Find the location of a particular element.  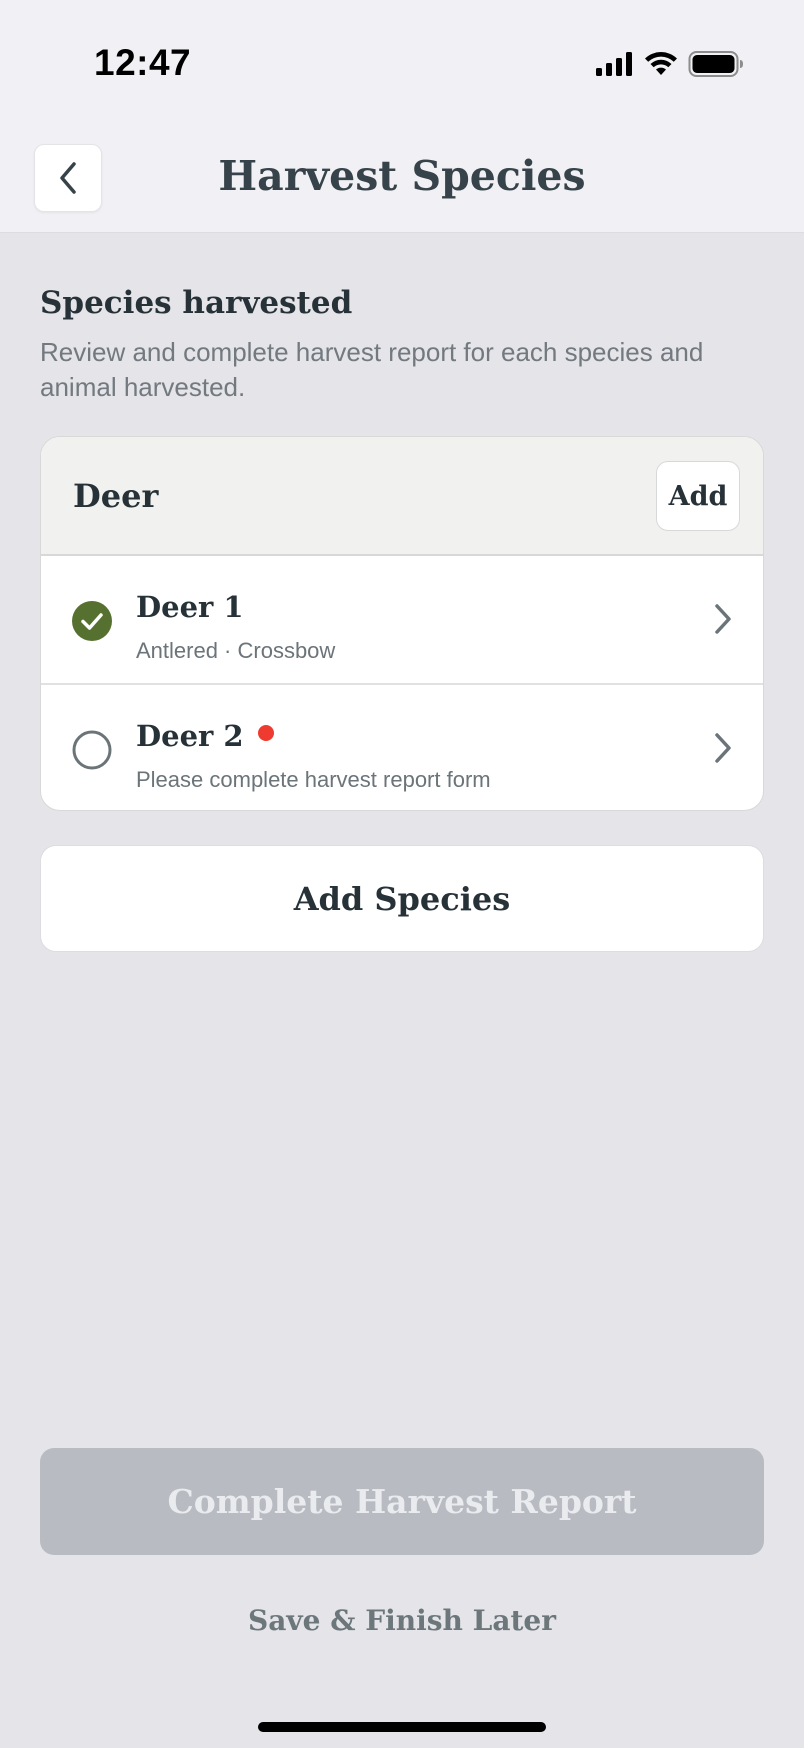

list-item-title: Deer 2 is located at coordinates (205, 736).